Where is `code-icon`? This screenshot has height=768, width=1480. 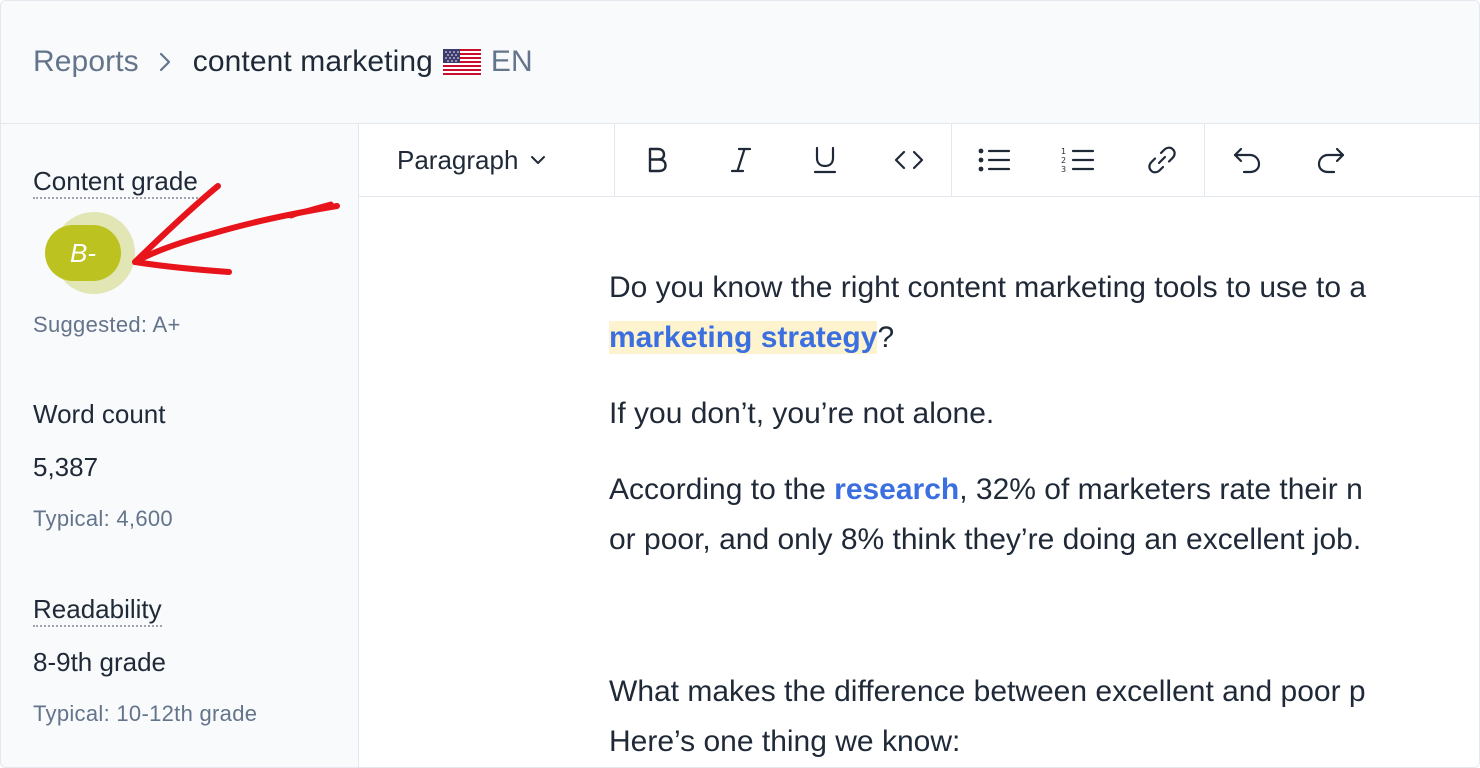
code-icon is located at coordinates (909, 160).